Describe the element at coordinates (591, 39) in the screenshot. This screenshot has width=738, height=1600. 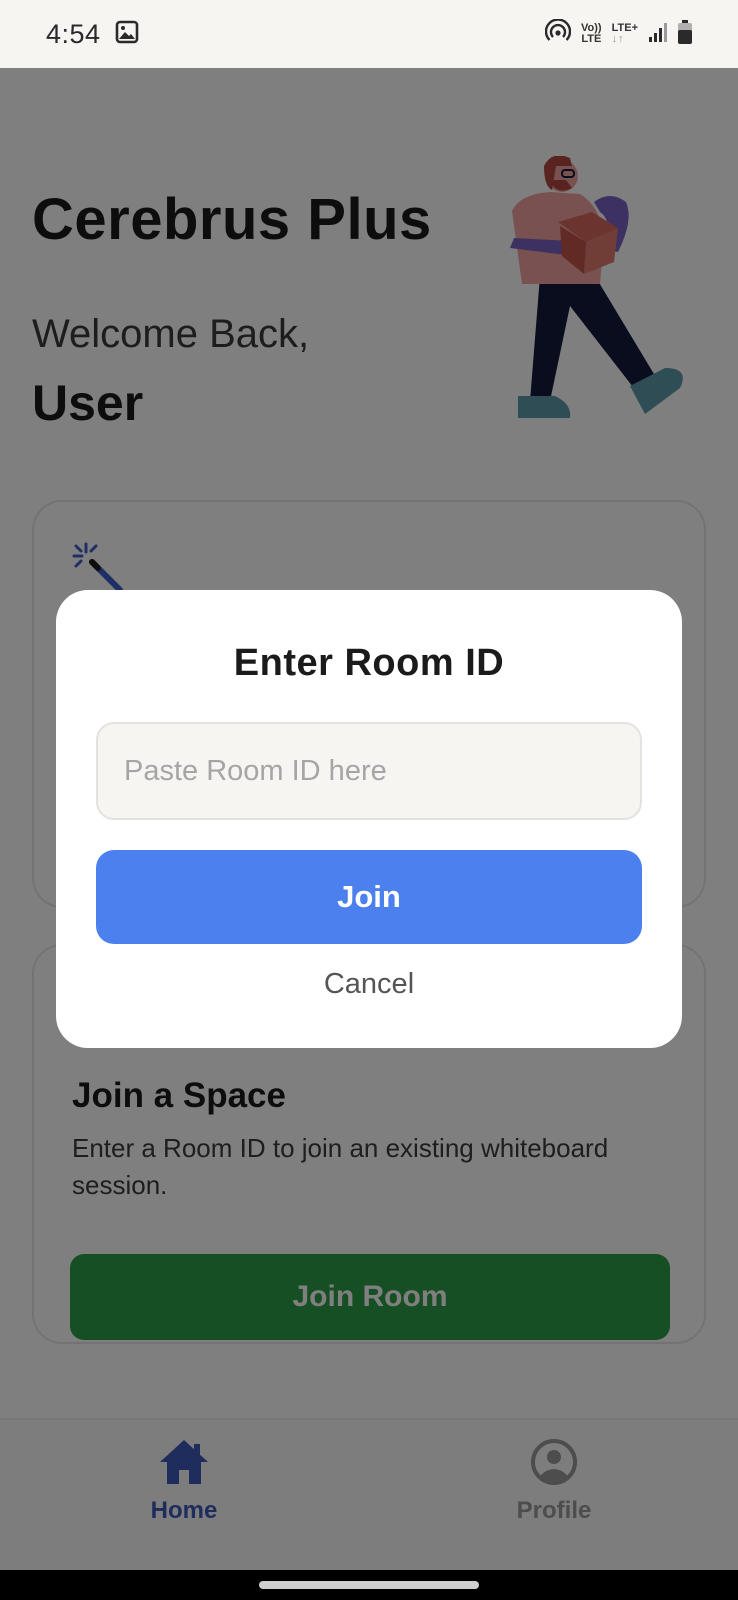
I see `volte-bottom: LTE` at that location.